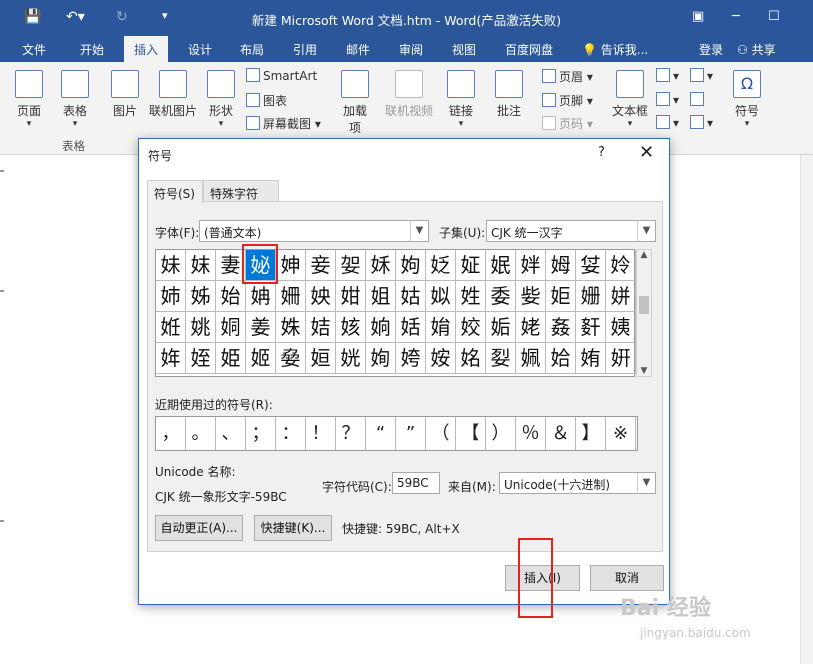 This screenshot has width=813, height=664. I want to click on table-button: 表格 ▾, so click(75, 99).